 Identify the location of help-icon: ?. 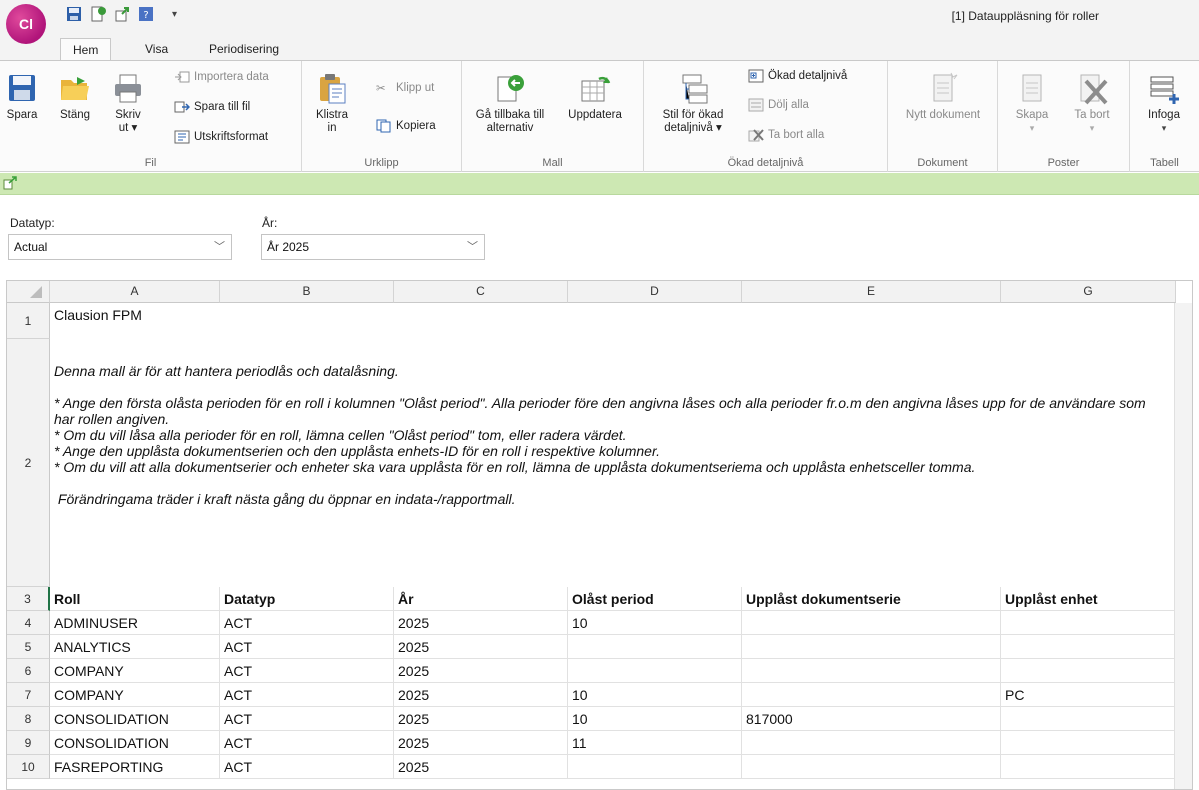
(146, 14).